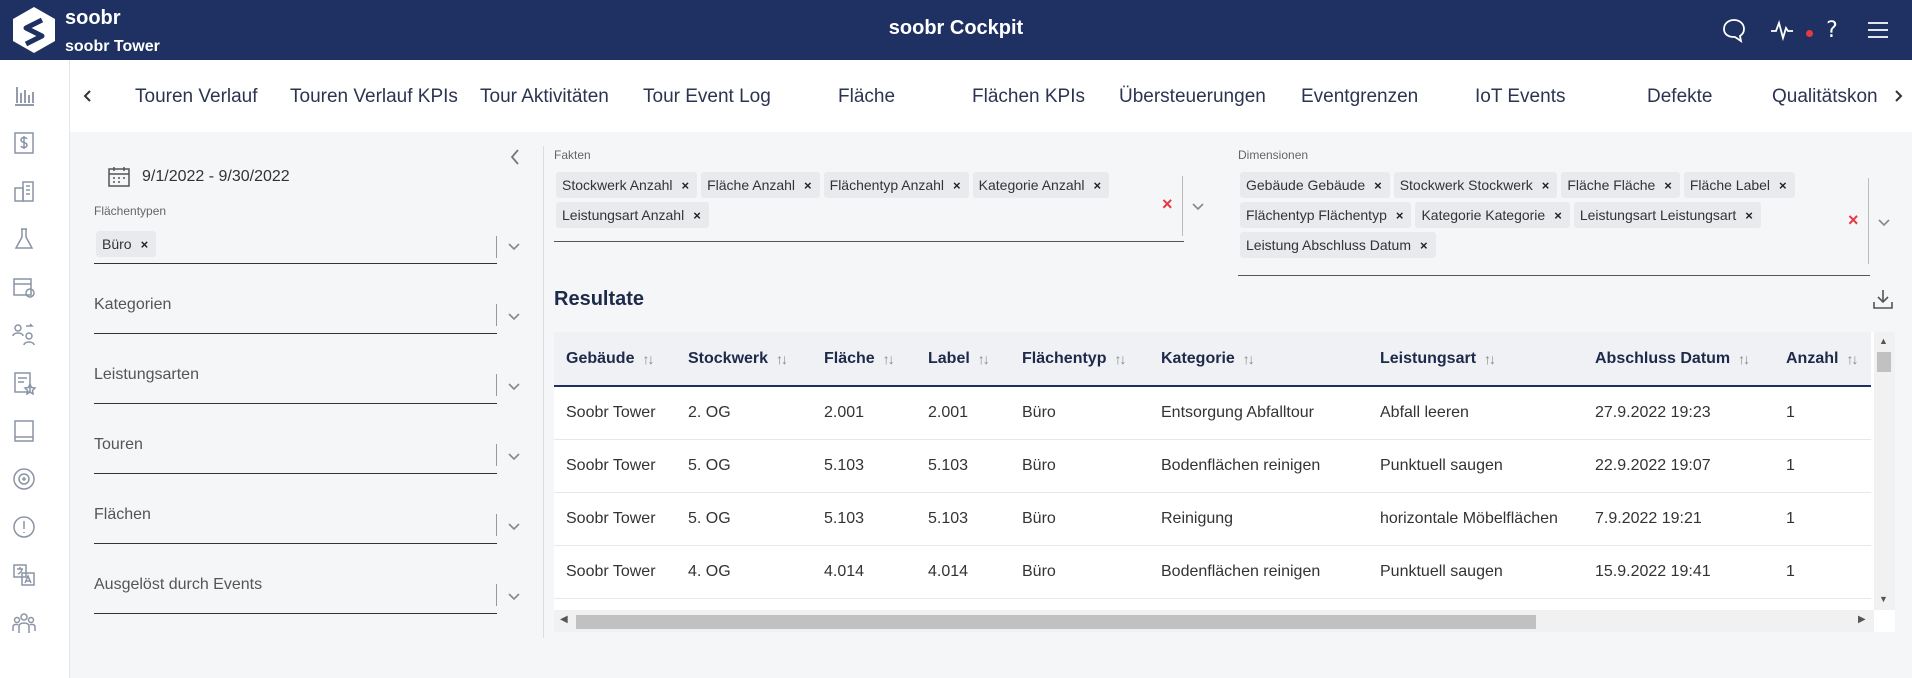  I want to click on tab-qualitaetskontrolle: Qualitätskon, so click(1825, 97).